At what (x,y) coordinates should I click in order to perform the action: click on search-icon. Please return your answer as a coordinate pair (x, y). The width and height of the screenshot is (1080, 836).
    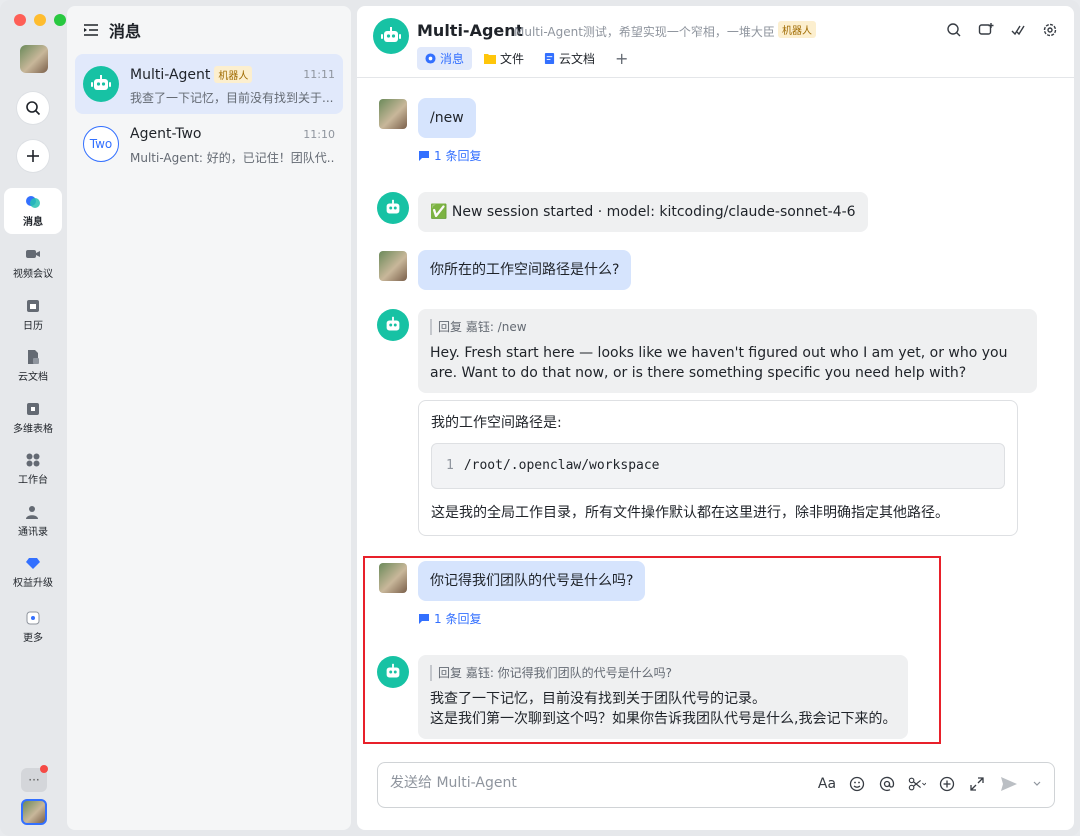
    Looking at the image, I should click on (33, 108).